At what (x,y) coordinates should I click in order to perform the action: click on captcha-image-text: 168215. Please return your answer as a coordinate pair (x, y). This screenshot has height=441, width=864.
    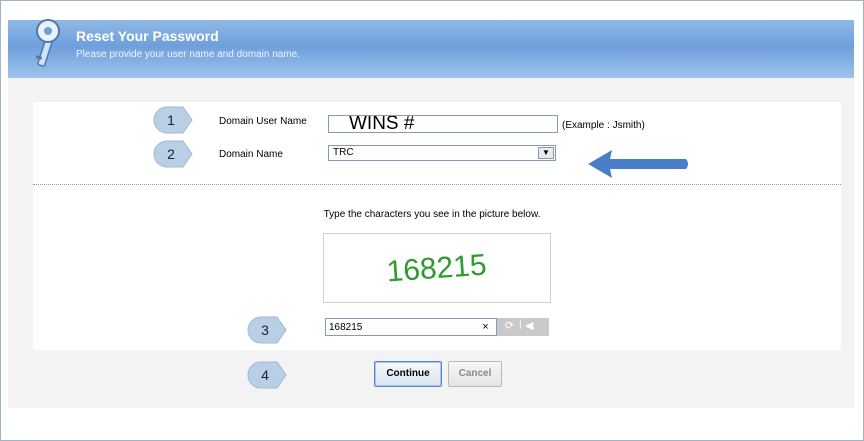
    Looking at the image, I should click on (437, 269).